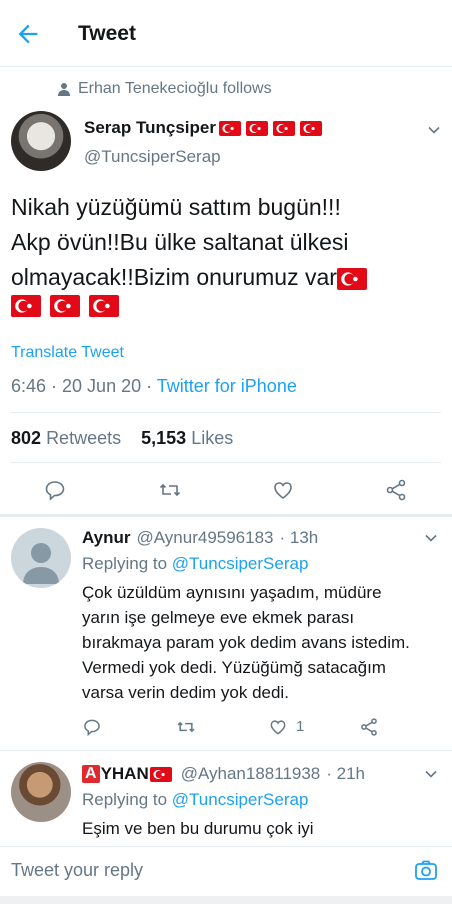  Describe the element at coordinates (226, 490) in the screenshot. I see `tweet-actions` at that location.